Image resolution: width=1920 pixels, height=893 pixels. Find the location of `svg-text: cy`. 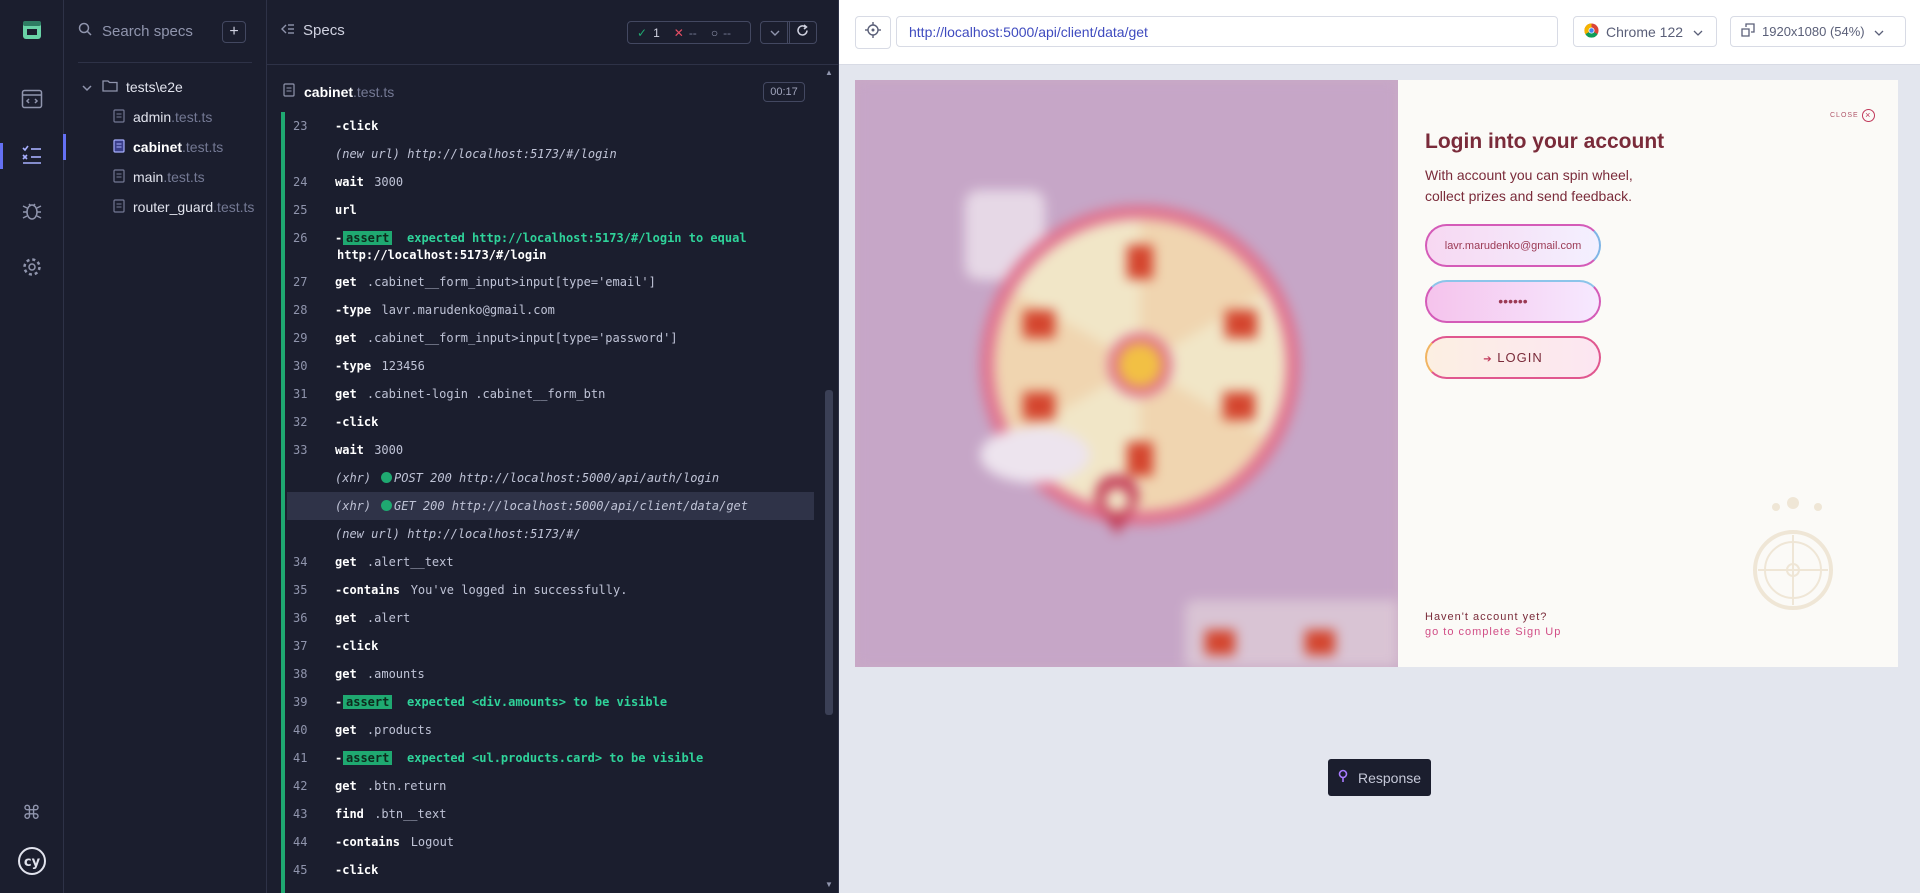

svg-text: cy is located at coordinates (31, 862).